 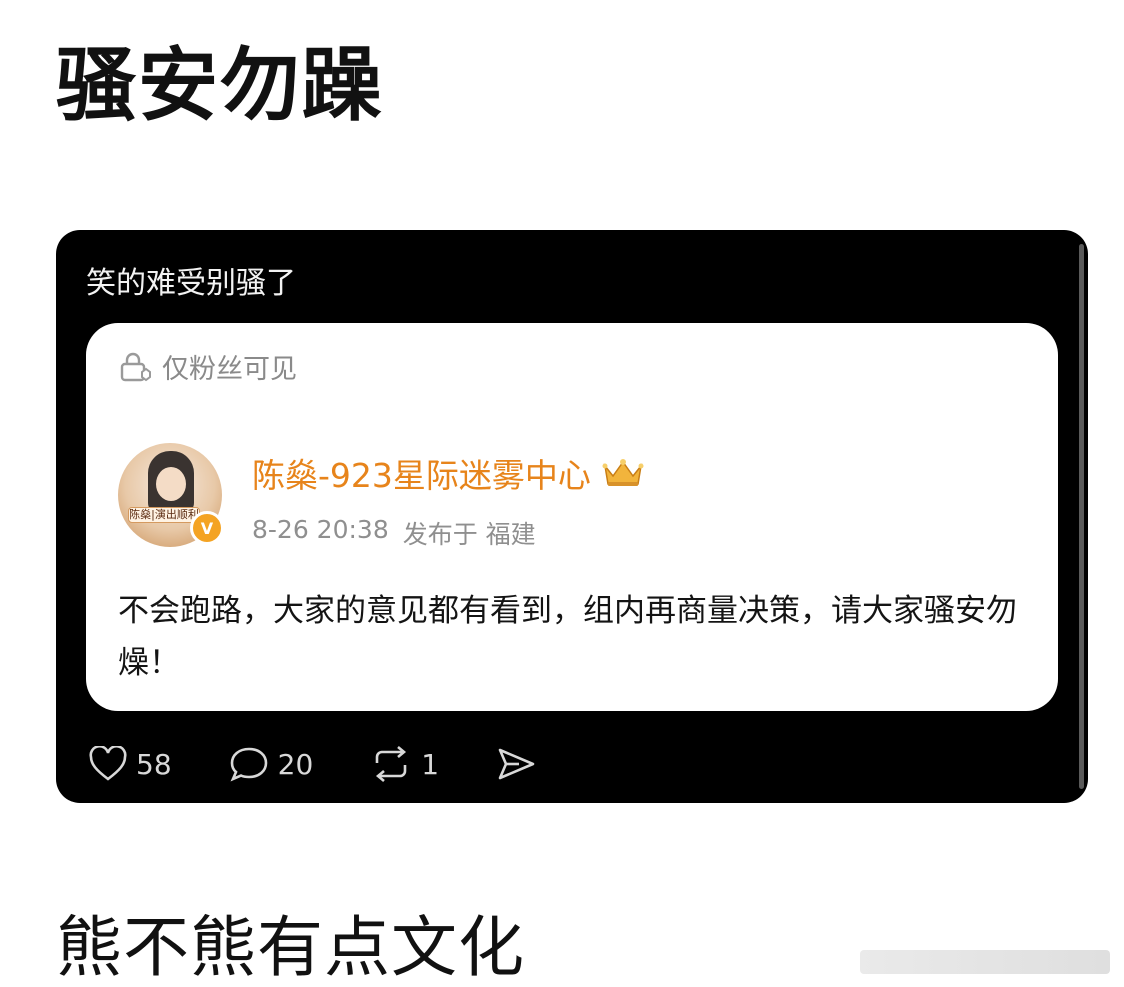 I want to click on repost-icon, so click(x=391, y=764).